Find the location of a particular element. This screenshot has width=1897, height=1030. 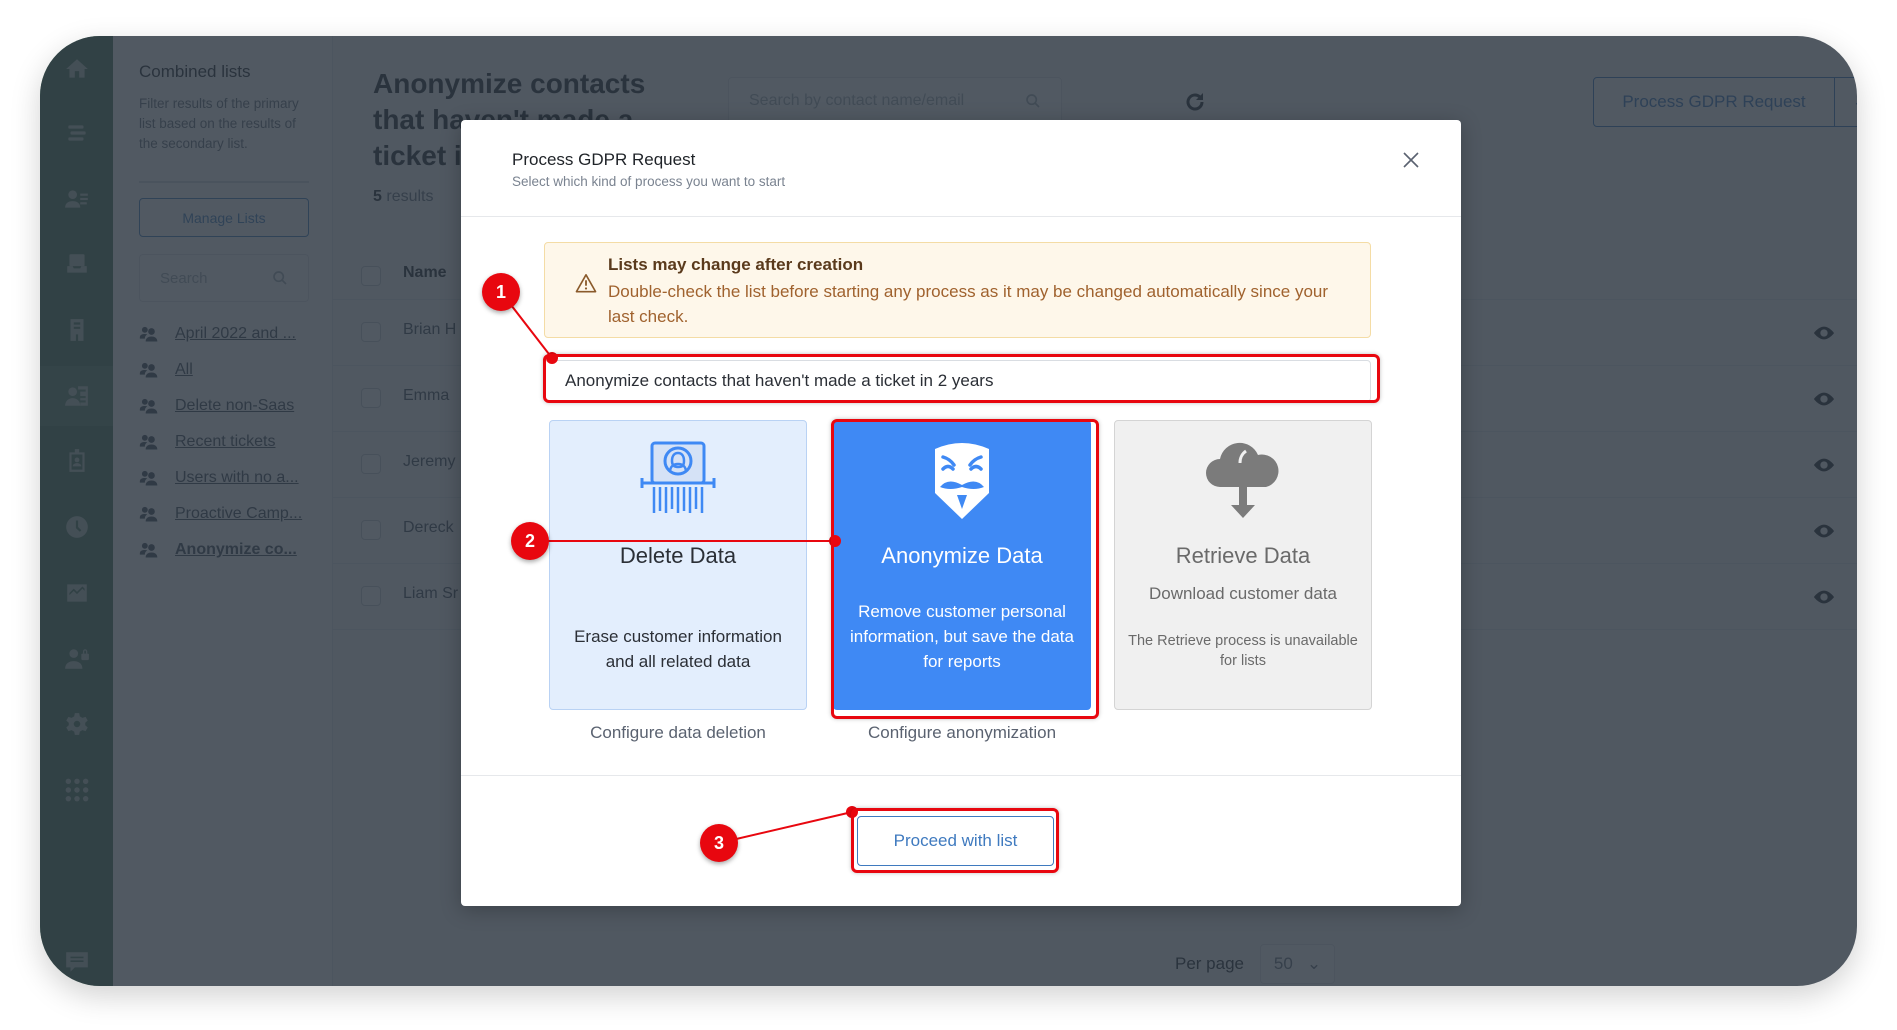

retrieve-data-title: Retrieve Data is located at coordinates (1243, 555).